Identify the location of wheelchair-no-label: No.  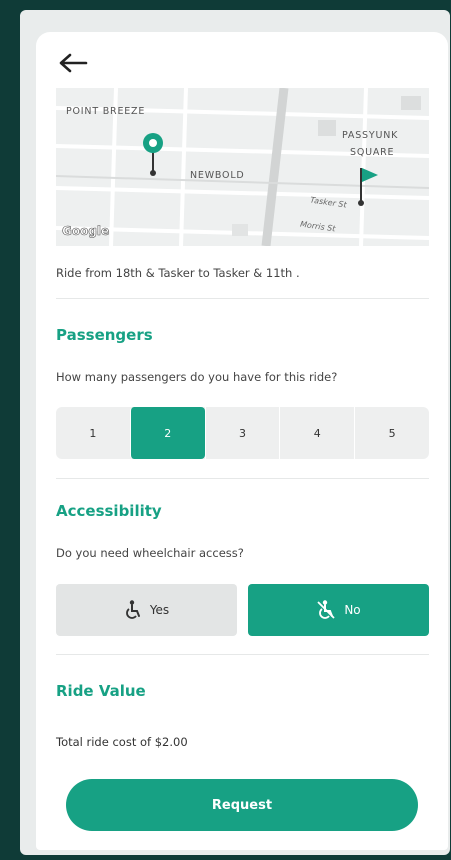
(352, 610).